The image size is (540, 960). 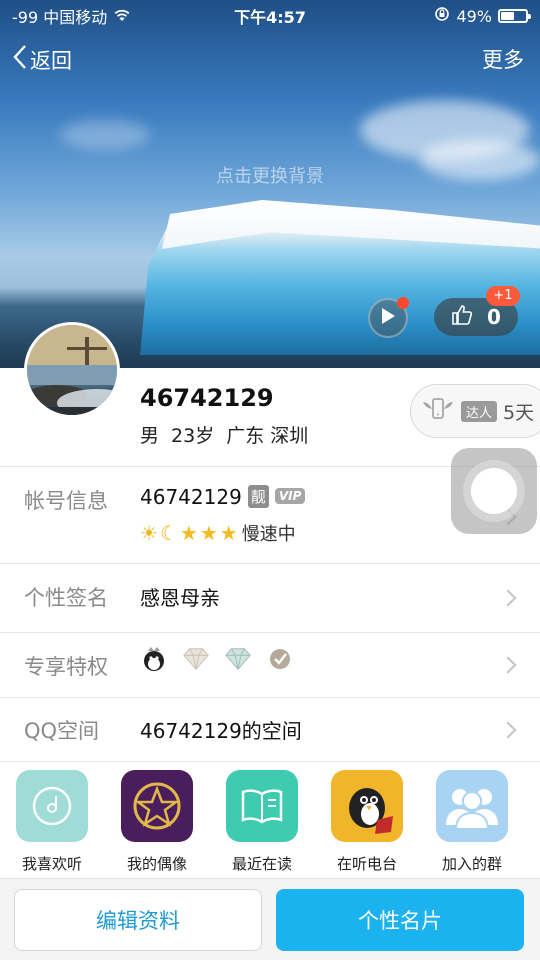 I want to click on province-text: 广东, so click(x=245, y=436).